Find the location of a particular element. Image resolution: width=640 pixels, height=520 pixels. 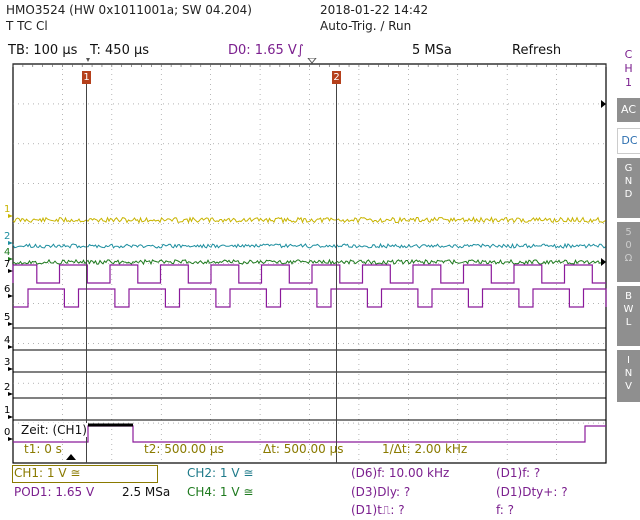

trigger-time-readout: T: 450 µs is located at coordinates (119, 50).